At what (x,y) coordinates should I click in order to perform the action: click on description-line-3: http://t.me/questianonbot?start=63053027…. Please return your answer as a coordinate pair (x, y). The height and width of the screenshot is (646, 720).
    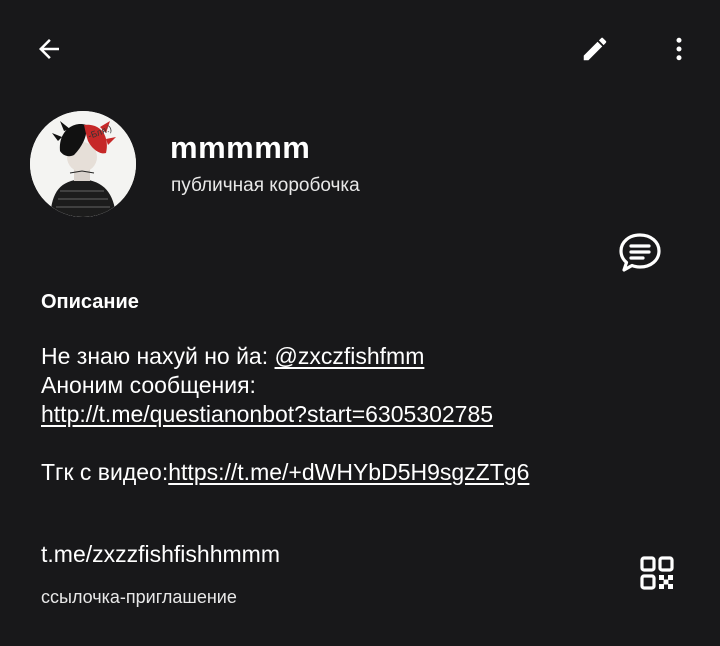
    Looking at the image, I should click on (361, 414).